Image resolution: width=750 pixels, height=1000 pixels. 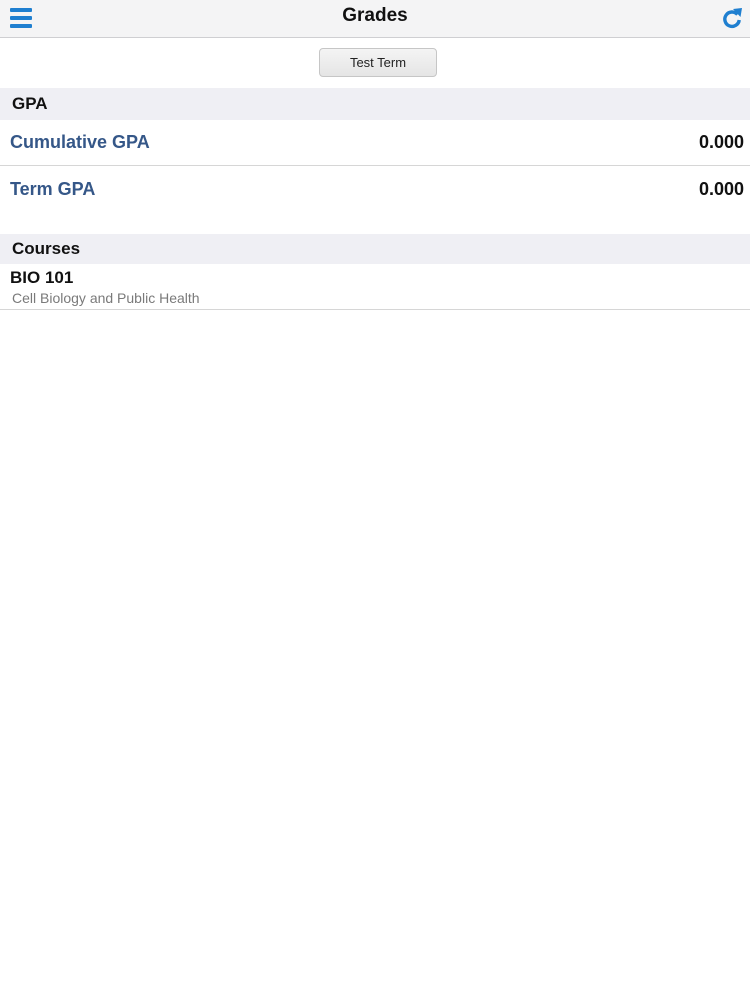 What do you see at coordinates (375, 190) in the screenshot?
I see `term-gpa-row: Term GPA 0.000` at bounding box center [375, 190].